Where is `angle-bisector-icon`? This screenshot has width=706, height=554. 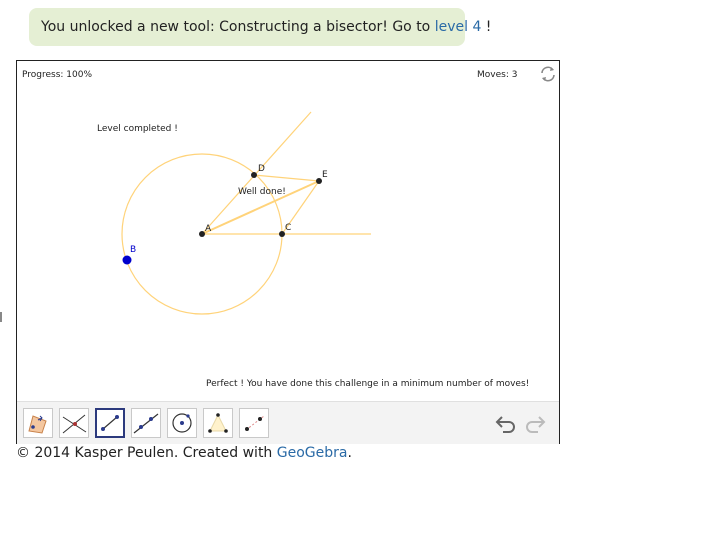
angle-bisector-icon is located at coordinates (218, 423).